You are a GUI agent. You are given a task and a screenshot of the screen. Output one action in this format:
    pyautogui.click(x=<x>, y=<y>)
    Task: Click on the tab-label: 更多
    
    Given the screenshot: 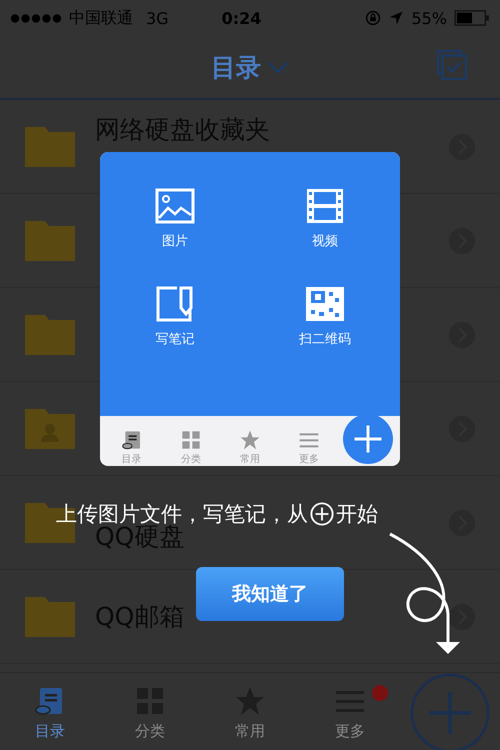 What is the action you would take?
    pyautogui.click(x=350, y=731)
    